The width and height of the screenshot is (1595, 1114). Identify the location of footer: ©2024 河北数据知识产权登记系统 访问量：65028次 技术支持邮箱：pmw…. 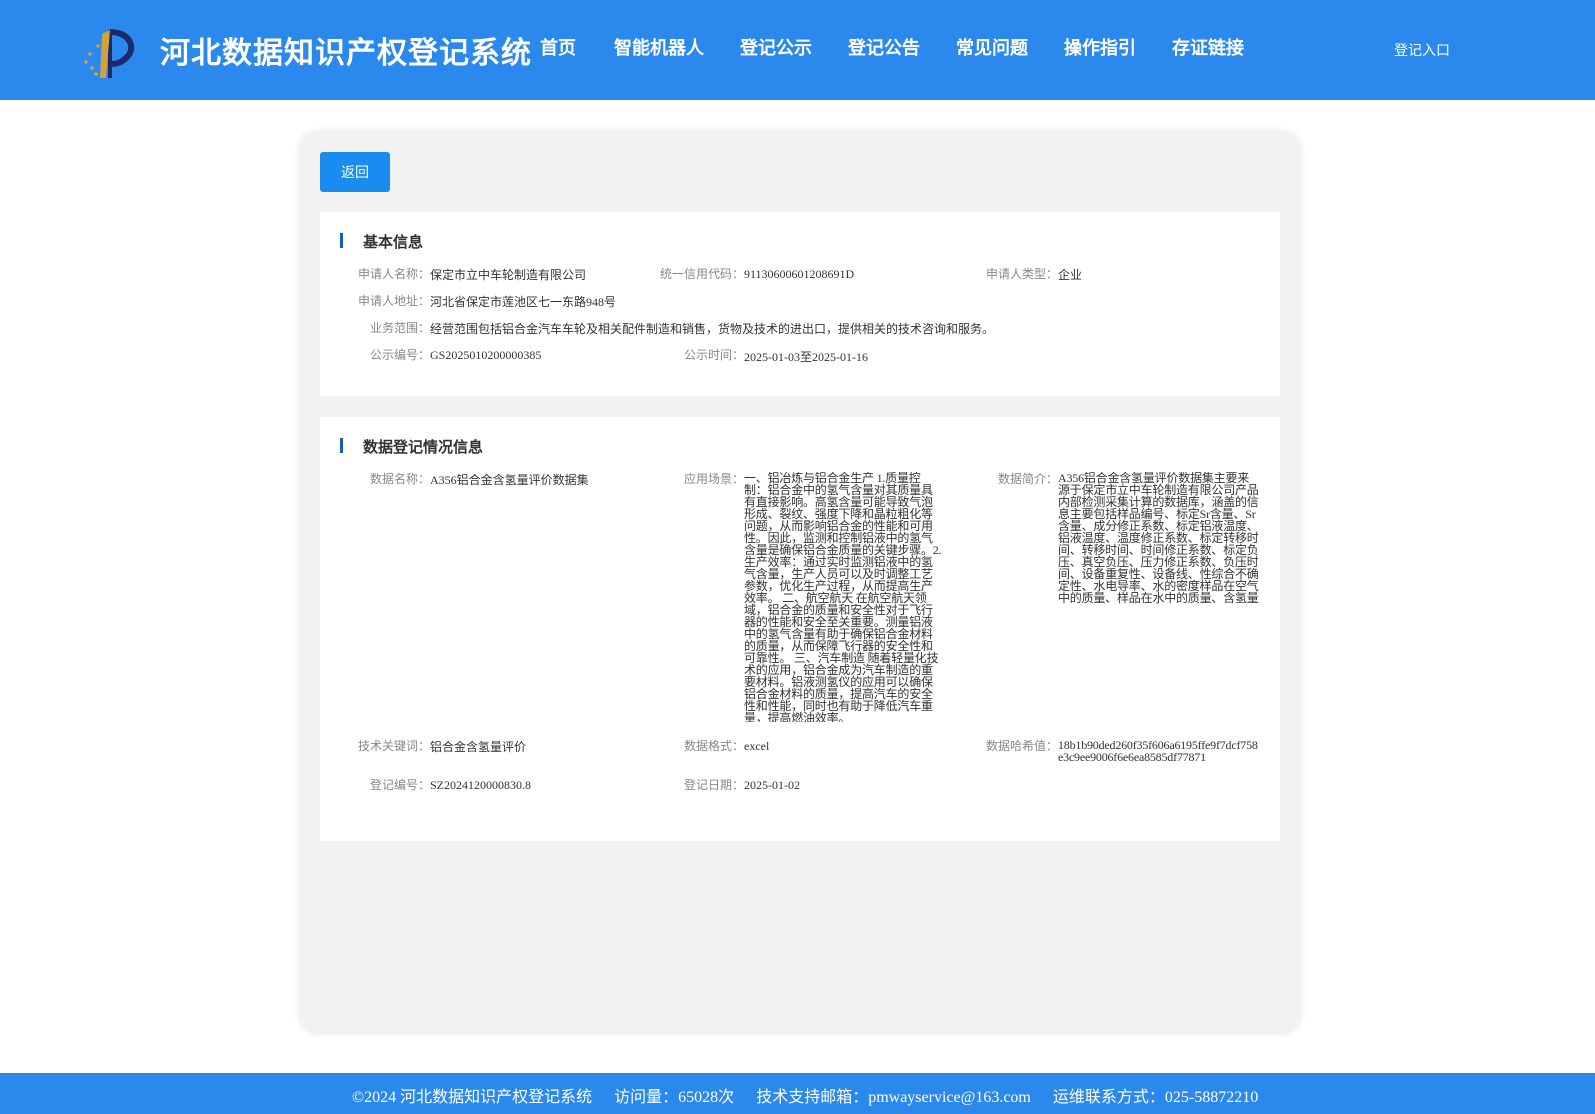
(797, 1093).